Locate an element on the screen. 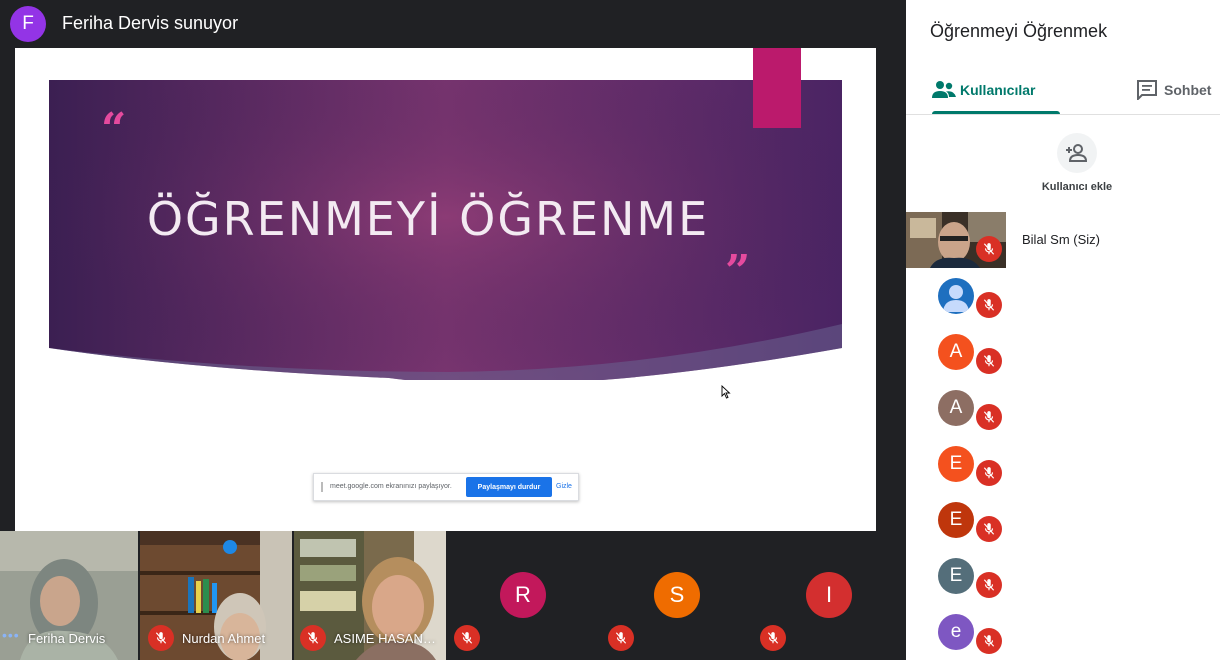  add-user-label: Kullanıcı ekle is located at coordinates (1077, 187).